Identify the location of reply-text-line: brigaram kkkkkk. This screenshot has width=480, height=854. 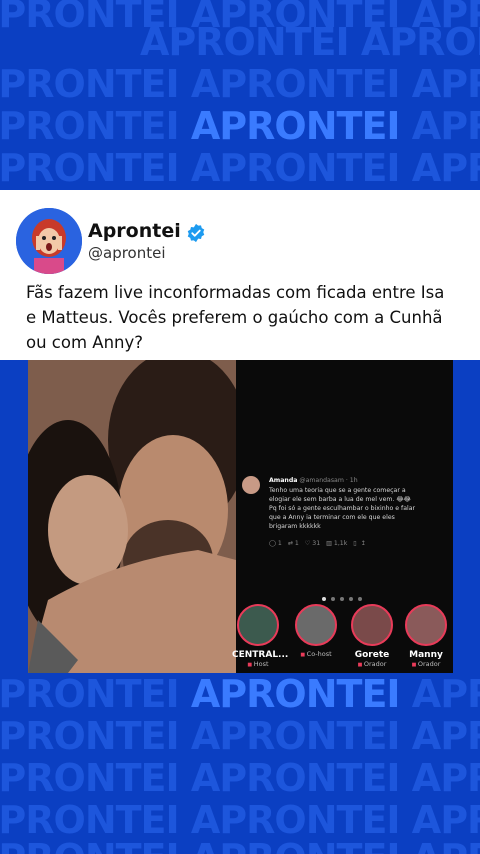
(295, 526).